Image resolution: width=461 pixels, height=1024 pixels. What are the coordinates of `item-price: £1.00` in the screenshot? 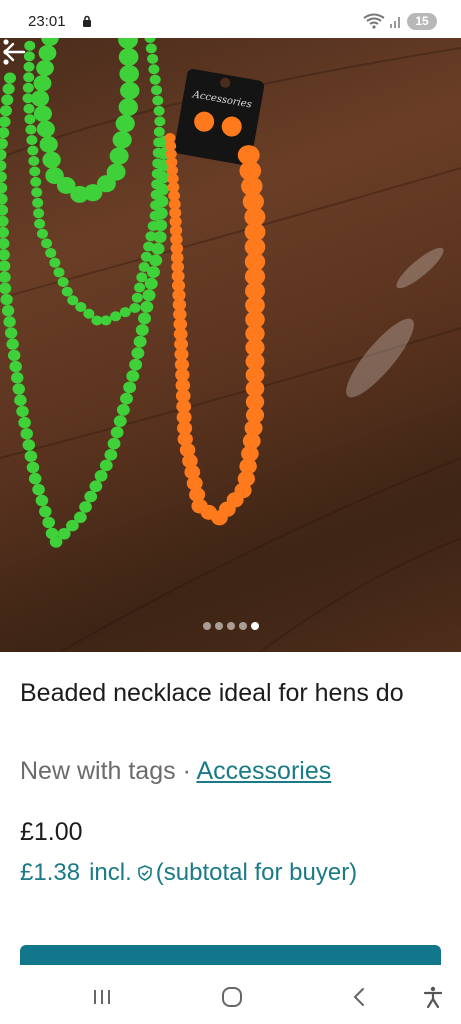 It's located at (51, 832).